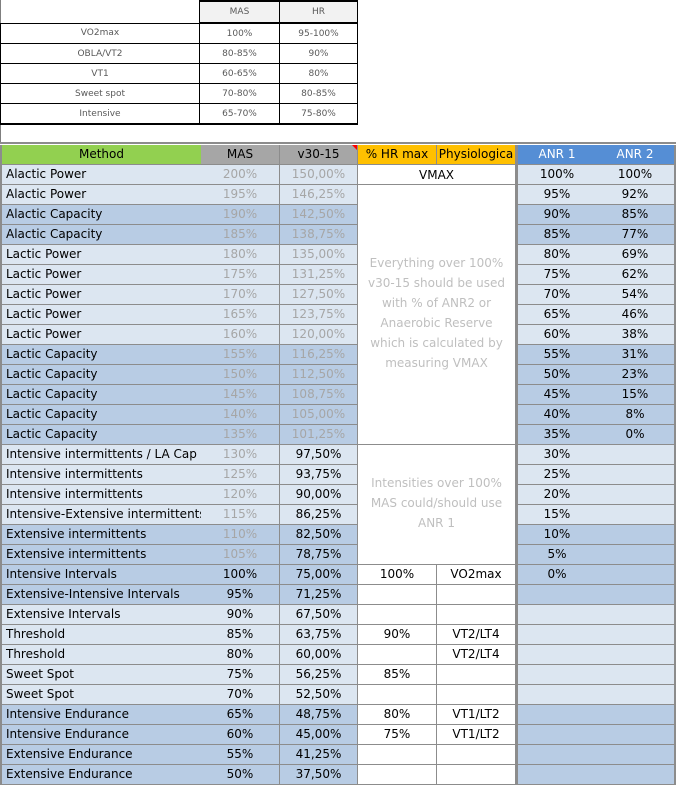 The image size is (676, 786). Describe the element at coordinates (240, 155) in the screenshot. I see `header-mas: MAS` at that location.